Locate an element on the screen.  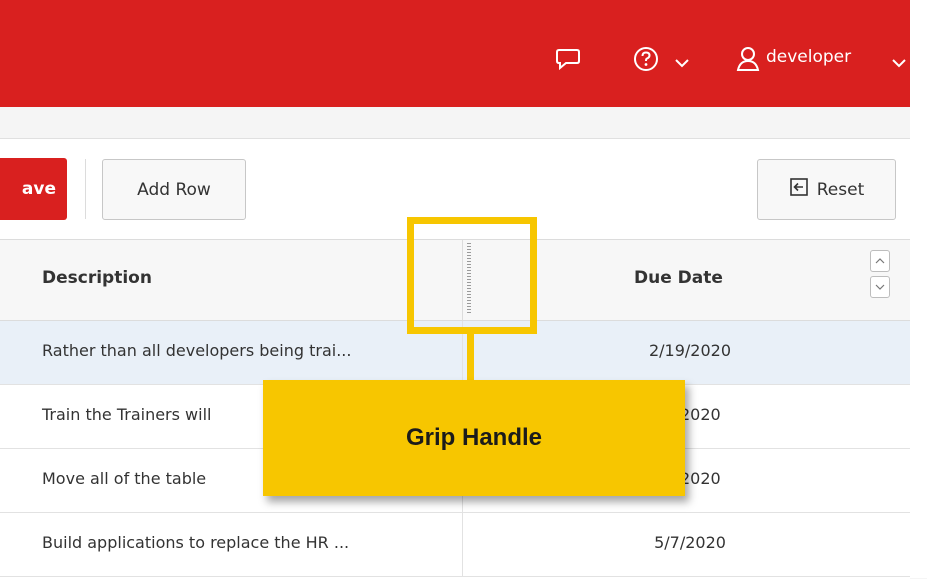
save-button: ave is located at coordinates (33, 189).